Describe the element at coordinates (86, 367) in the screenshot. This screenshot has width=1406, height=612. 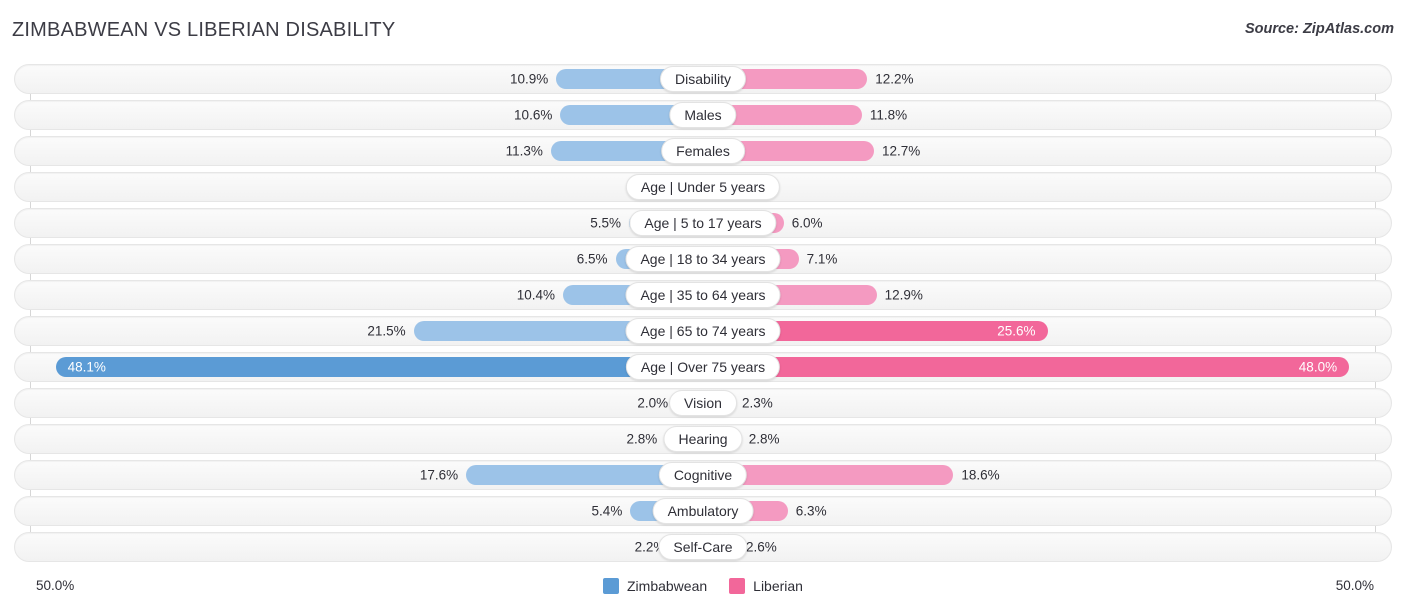
I see `value-label-zimbabwean: 48.1%` at that location.